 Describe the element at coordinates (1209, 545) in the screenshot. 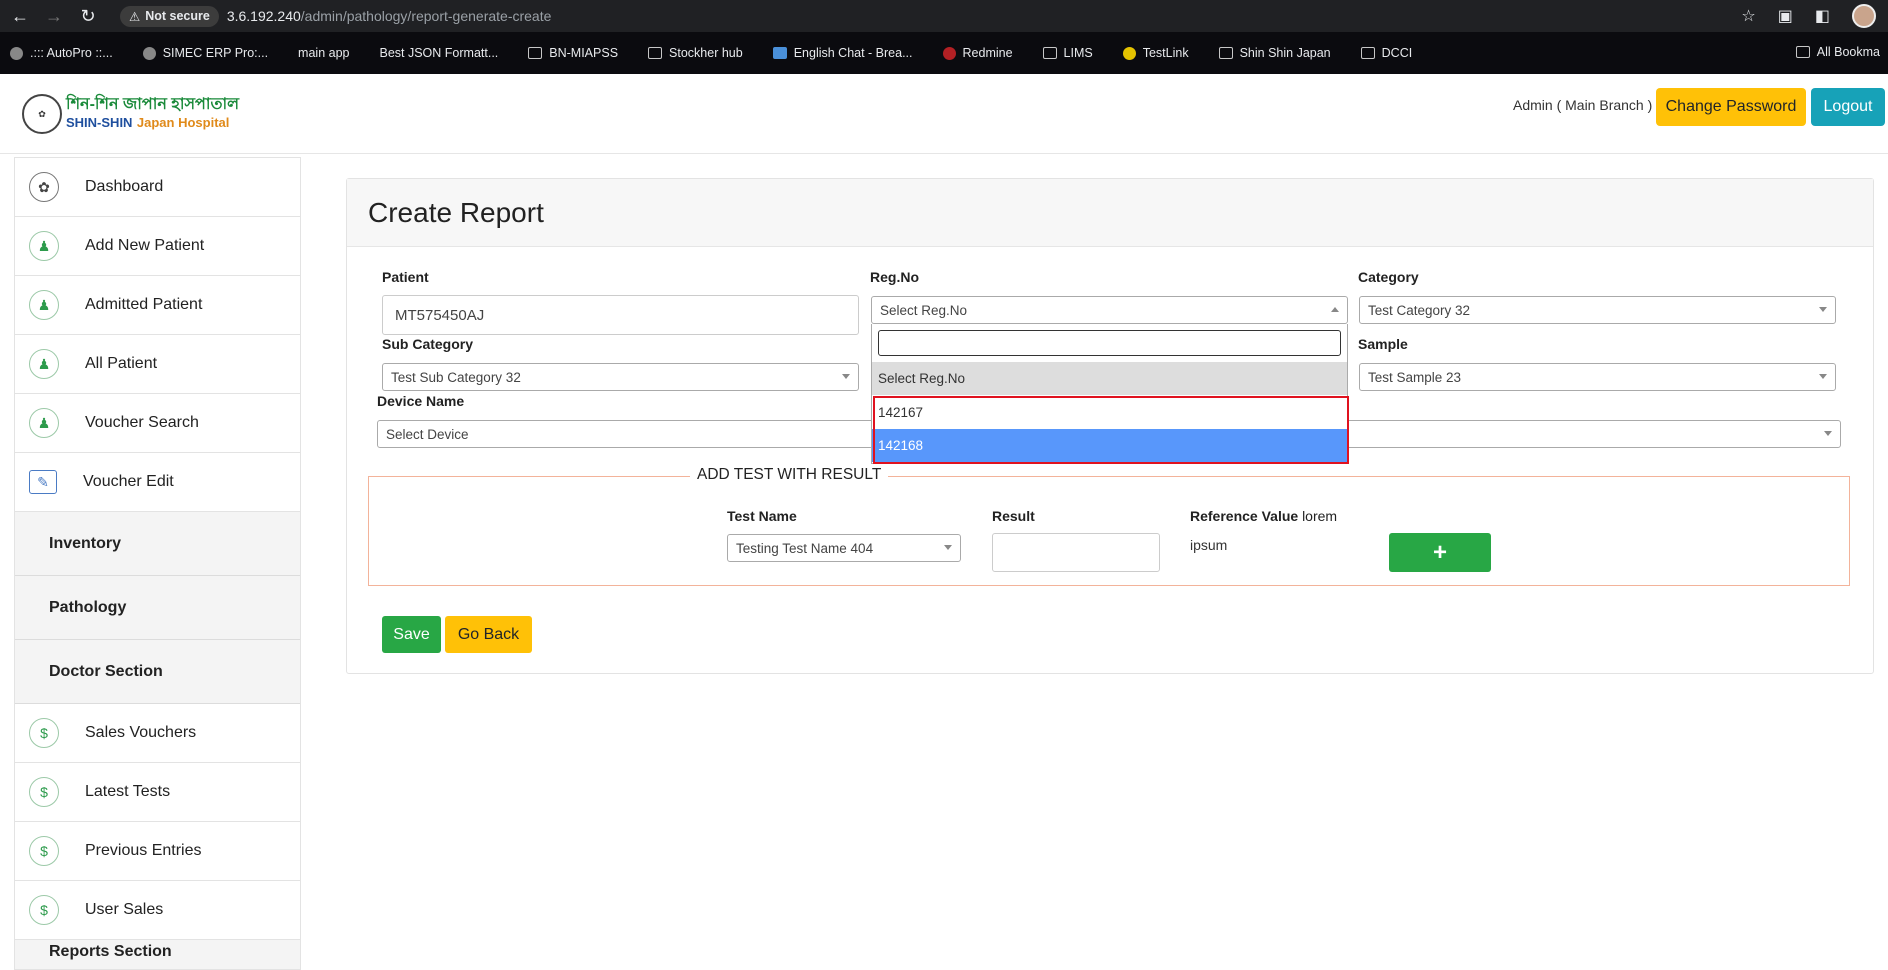

I see `reference-value-cont: ipsum` at that location.